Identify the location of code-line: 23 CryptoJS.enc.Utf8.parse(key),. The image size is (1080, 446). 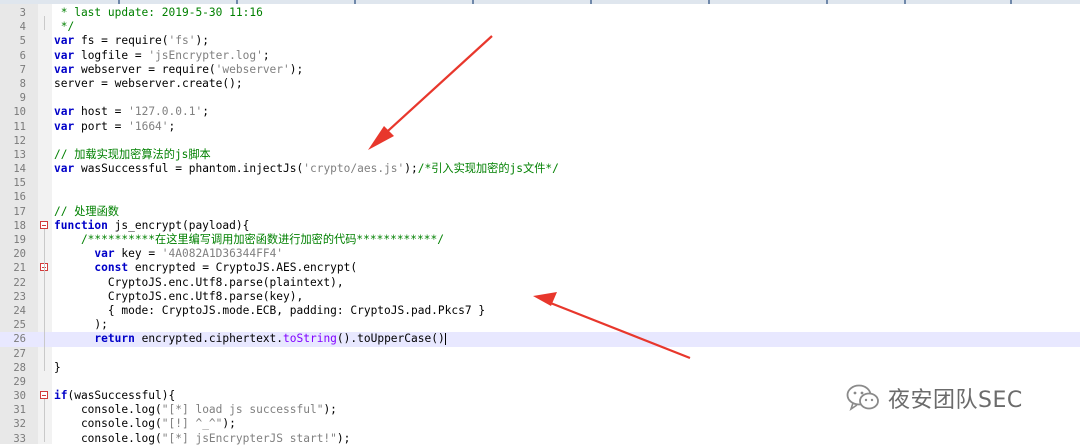
(540, 297).